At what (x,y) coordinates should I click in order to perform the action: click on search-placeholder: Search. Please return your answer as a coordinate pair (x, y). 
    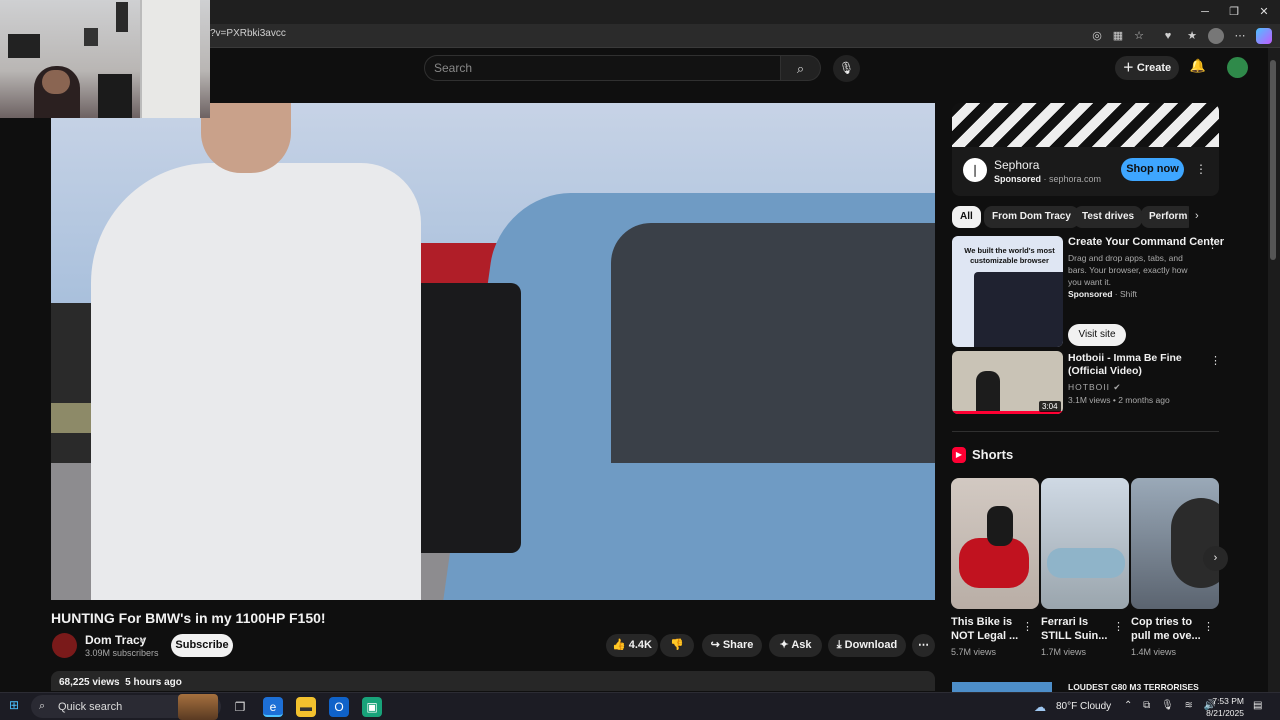
    Looking at the image, I should click on (453, 68).